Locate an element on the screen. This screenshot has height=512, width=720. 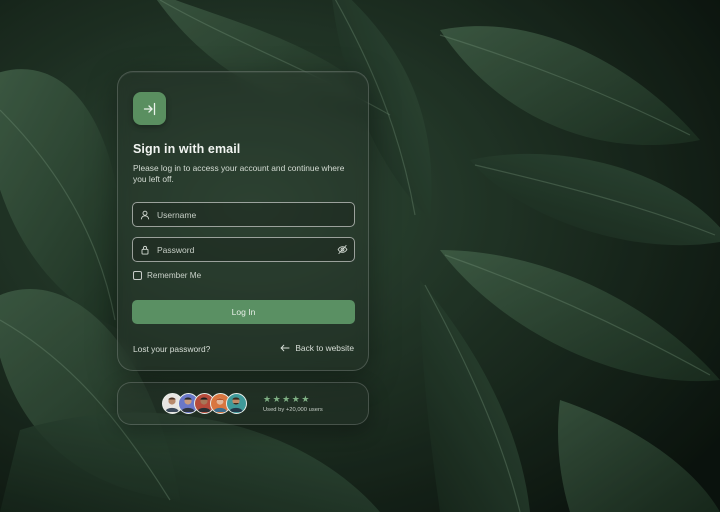
remember-me: Remember Me is located at coordinates (167, 275).